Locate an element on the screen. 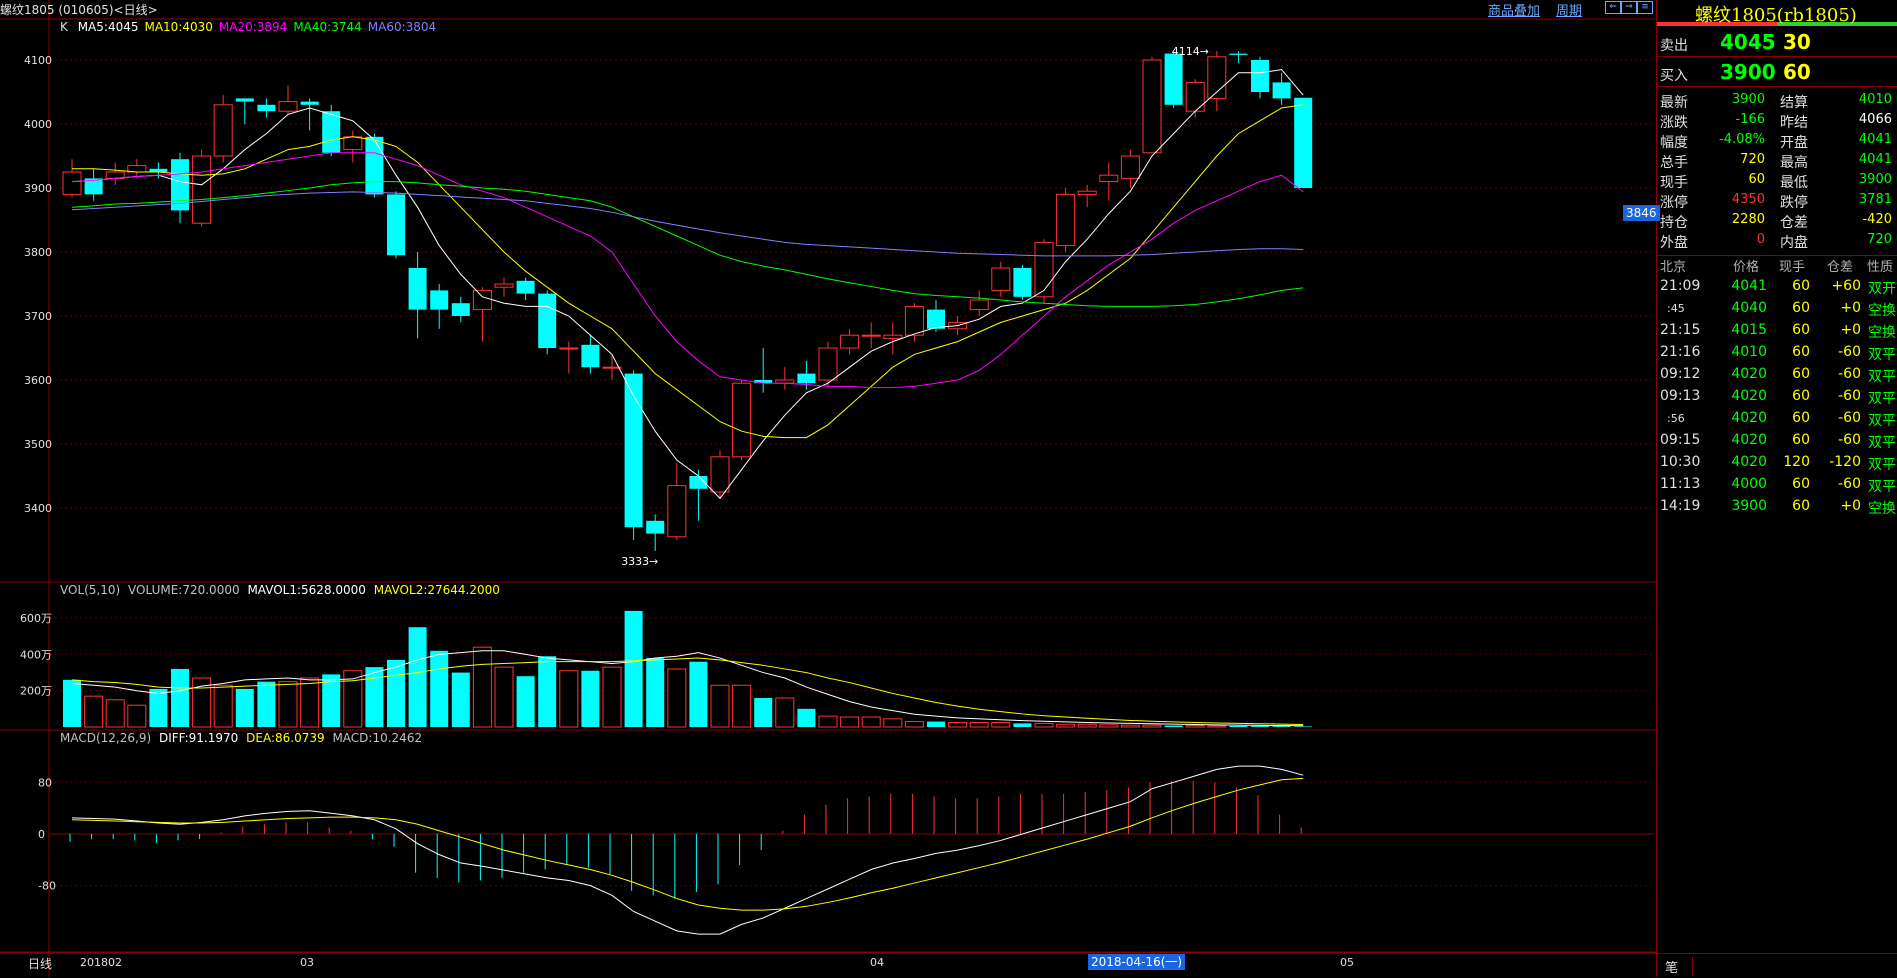 The image size is (1897, 978). bid-volume: 60 is located at coordinates (1797, 72).